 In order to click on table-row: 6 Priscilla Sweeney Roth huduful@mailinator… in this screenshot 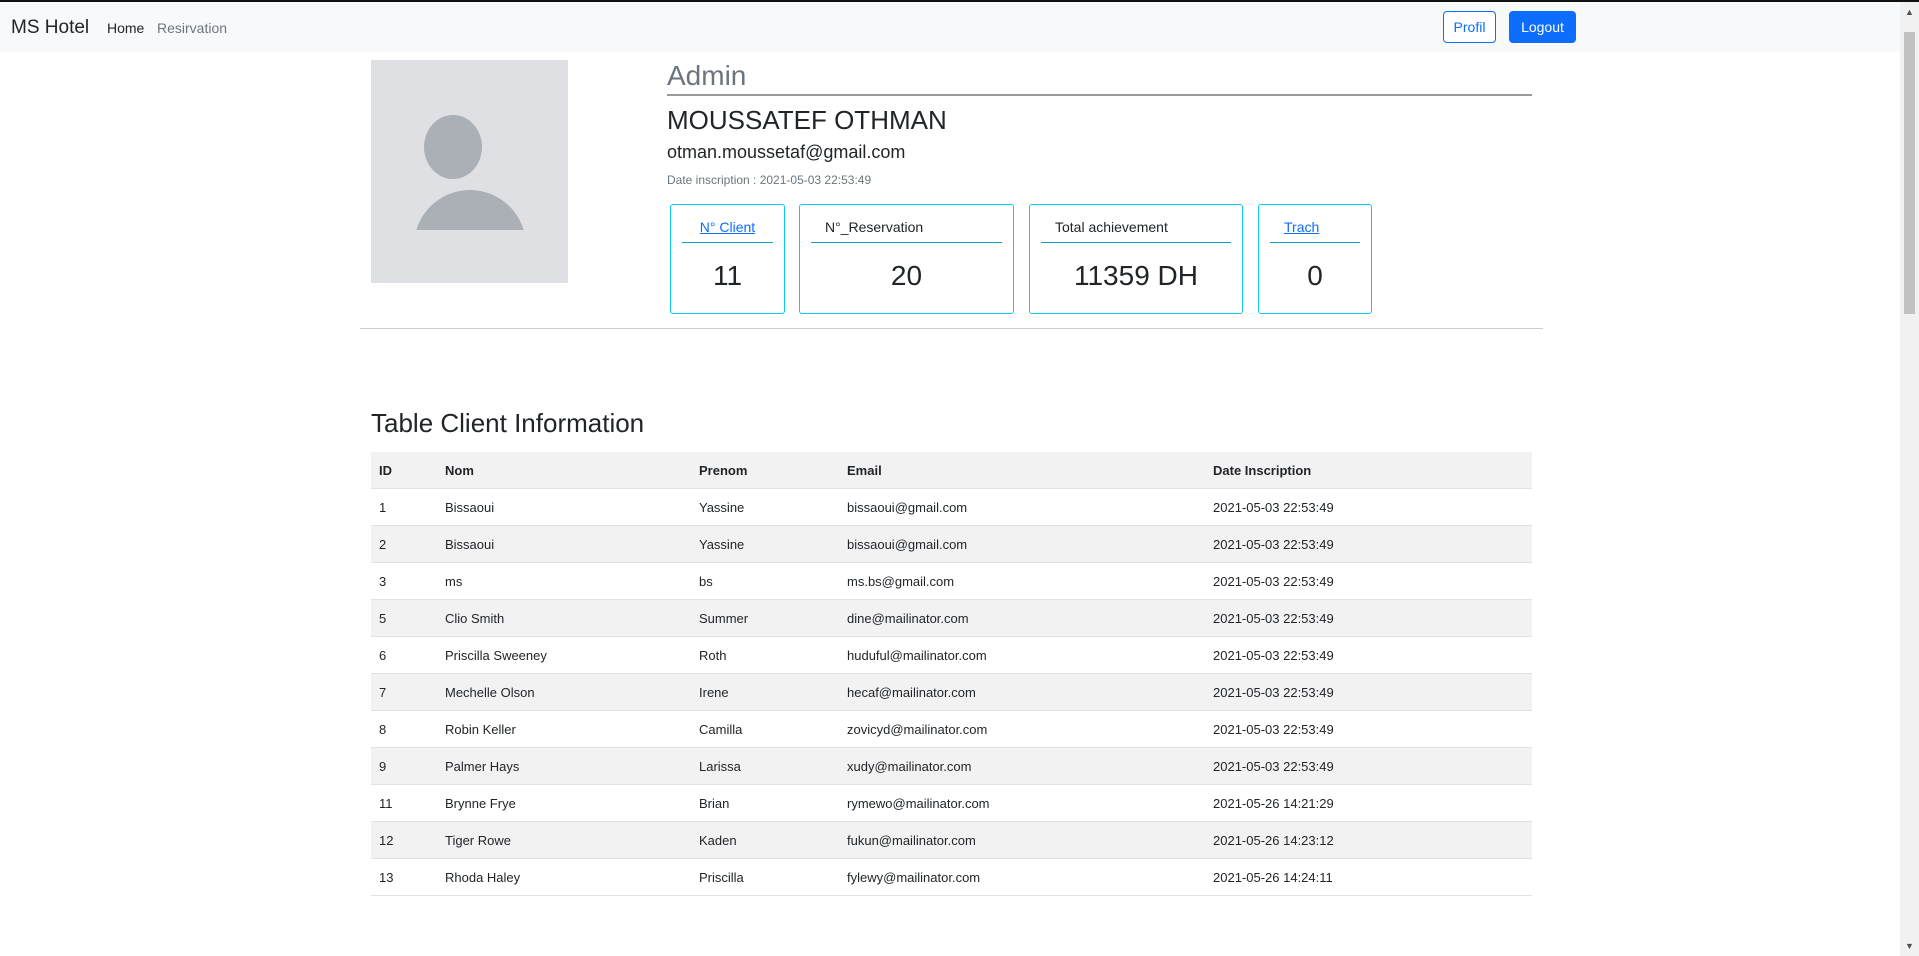, I will do `click(951, 655)`.